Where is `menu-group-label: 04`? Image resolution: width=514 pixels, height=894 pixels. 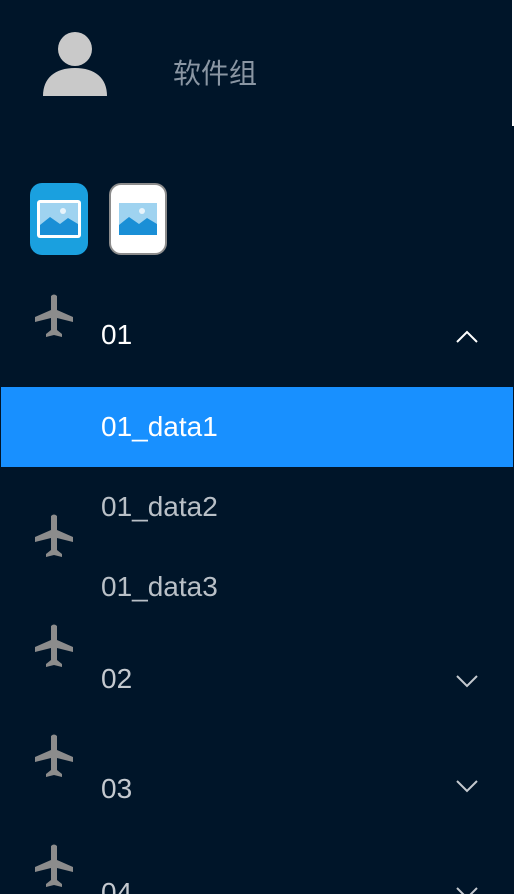 menu-group-label: 04 is located at coordinates (116, 885).